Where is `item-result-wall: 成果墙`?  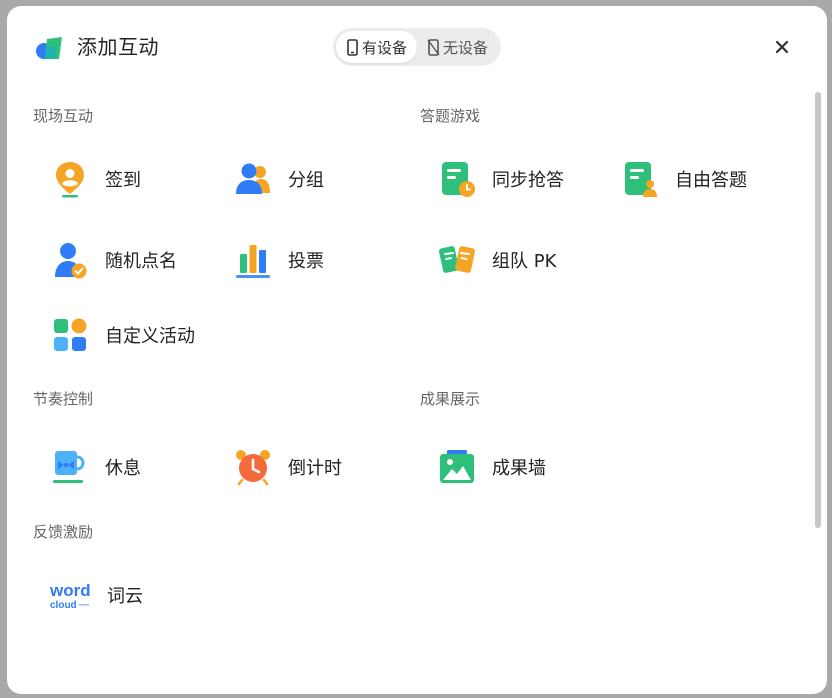 item-result-wall: 成果墙 is located at coordinates (488, 467).